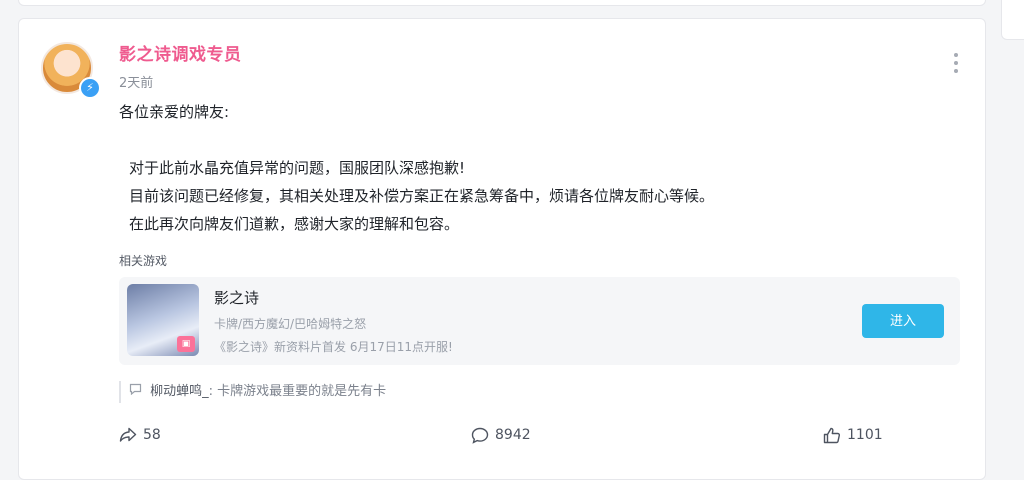 The height and width of the screenshot is (480, 1024). What do you see at coordinates (294, 224) in the screenshot?
I see `post-paragraph: 在此再次向牌友们道歉，感谢大家的理解和包容。` at bounding box center [294, 224].